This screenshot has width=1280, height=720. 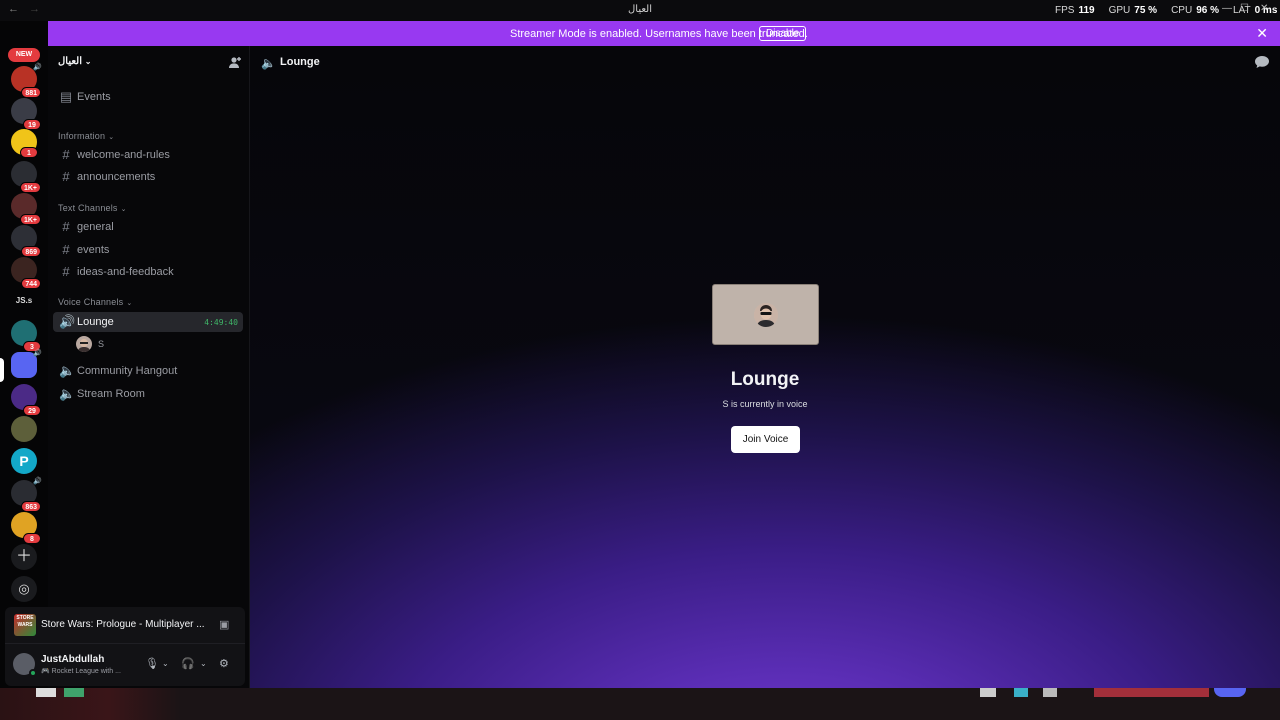 What do you see at coordinates (25, 625) in the screenshot?
I see `game-icon: STORE WARS` at bounding box center [25, 625].